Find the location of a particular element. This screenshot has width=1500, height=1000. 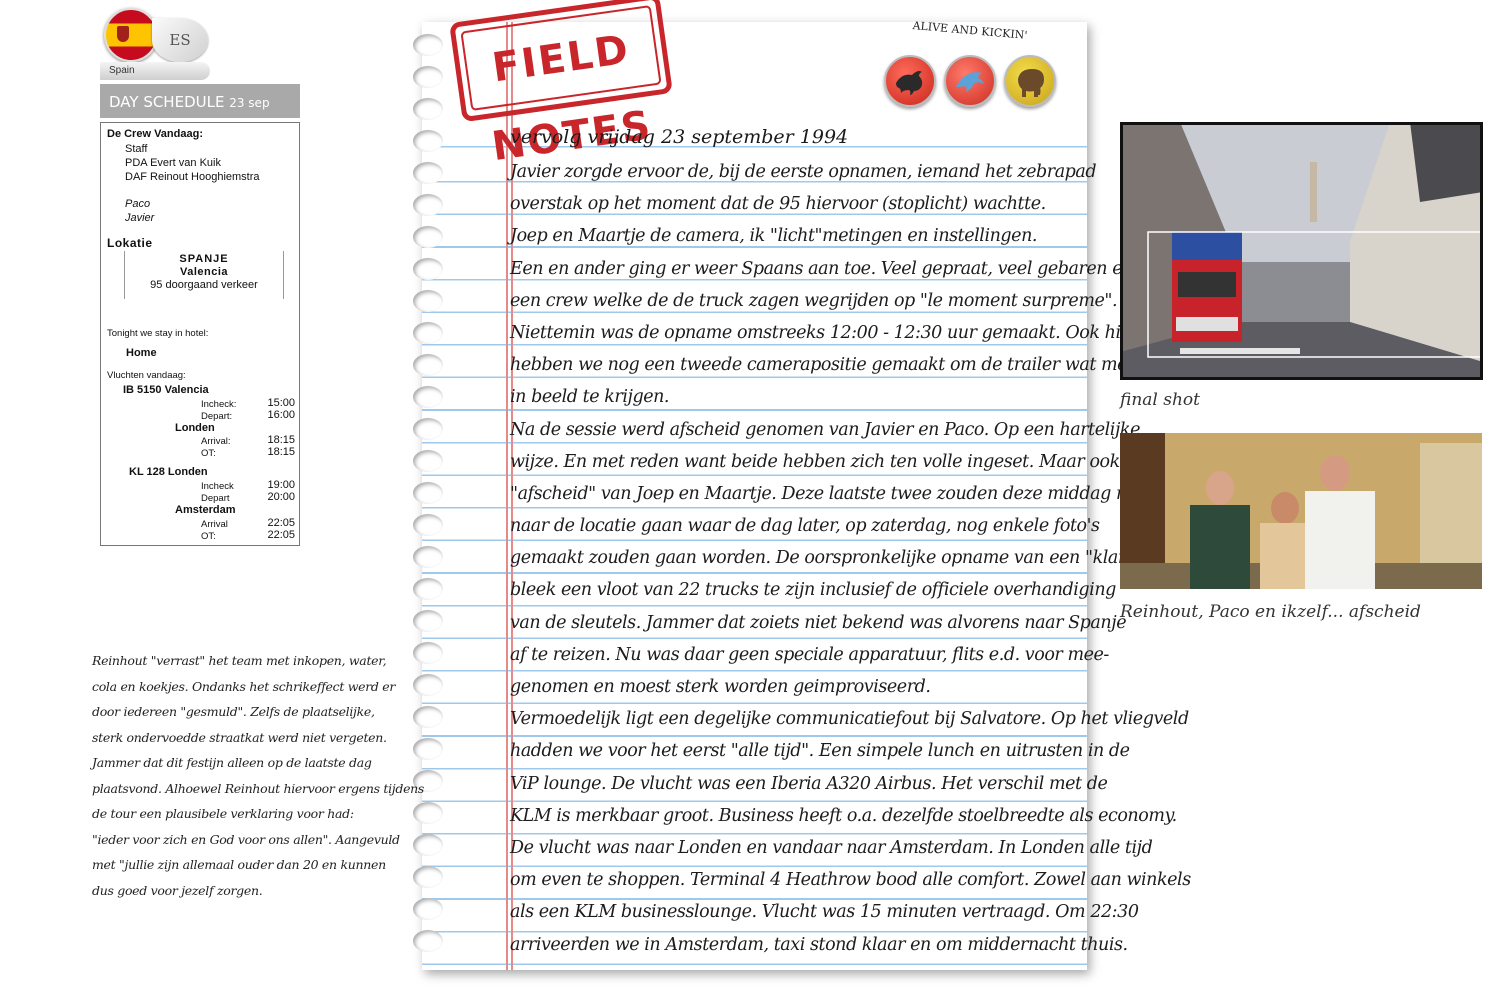

photo-farewell is located at coordinates (1301, 511).